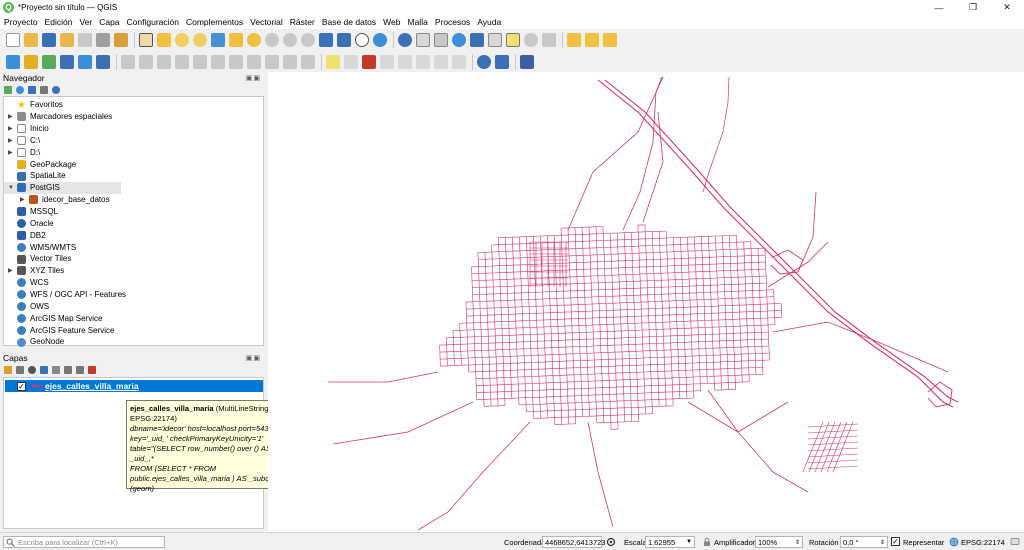 The height and width of the screenshot is (550, 1024). Describe the element at coordinates (423, 62) in the screenshot. I see `rotate-label-icon` at that location.